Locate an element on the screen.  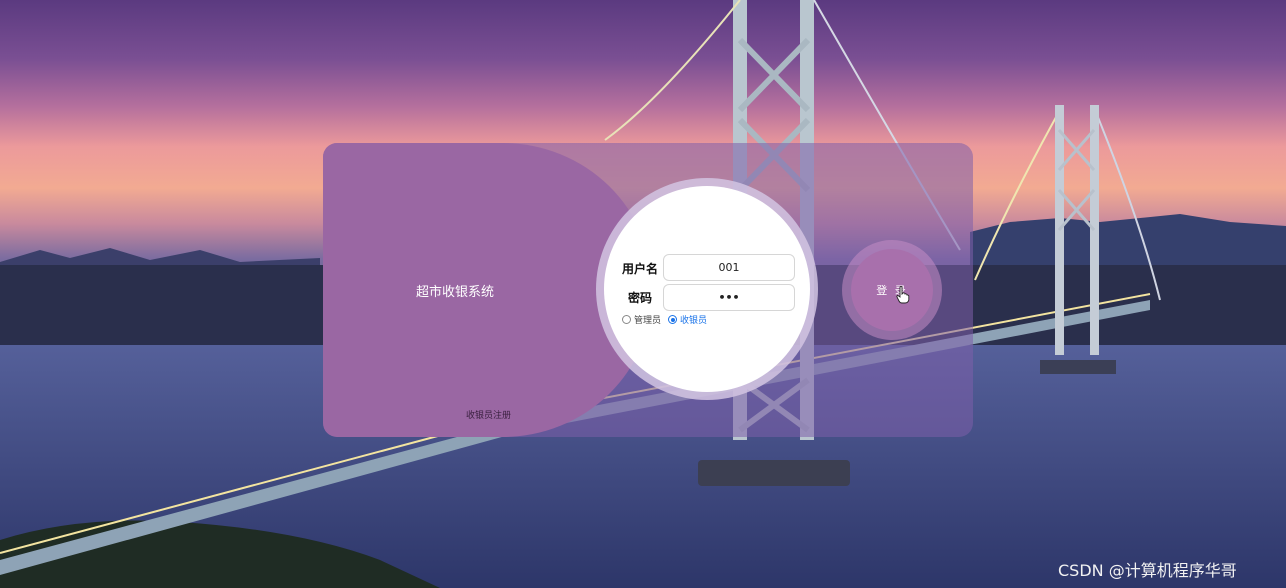
role-option-admin: 管理员 is located at coordinates (641, 319).